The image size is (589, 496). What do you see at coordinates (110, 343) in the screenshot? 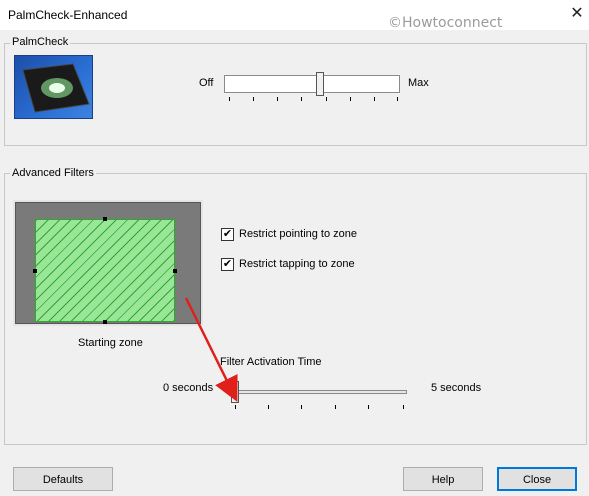
I see `starting-zone-caption: Starting zone` at bounding box center [110, 343].